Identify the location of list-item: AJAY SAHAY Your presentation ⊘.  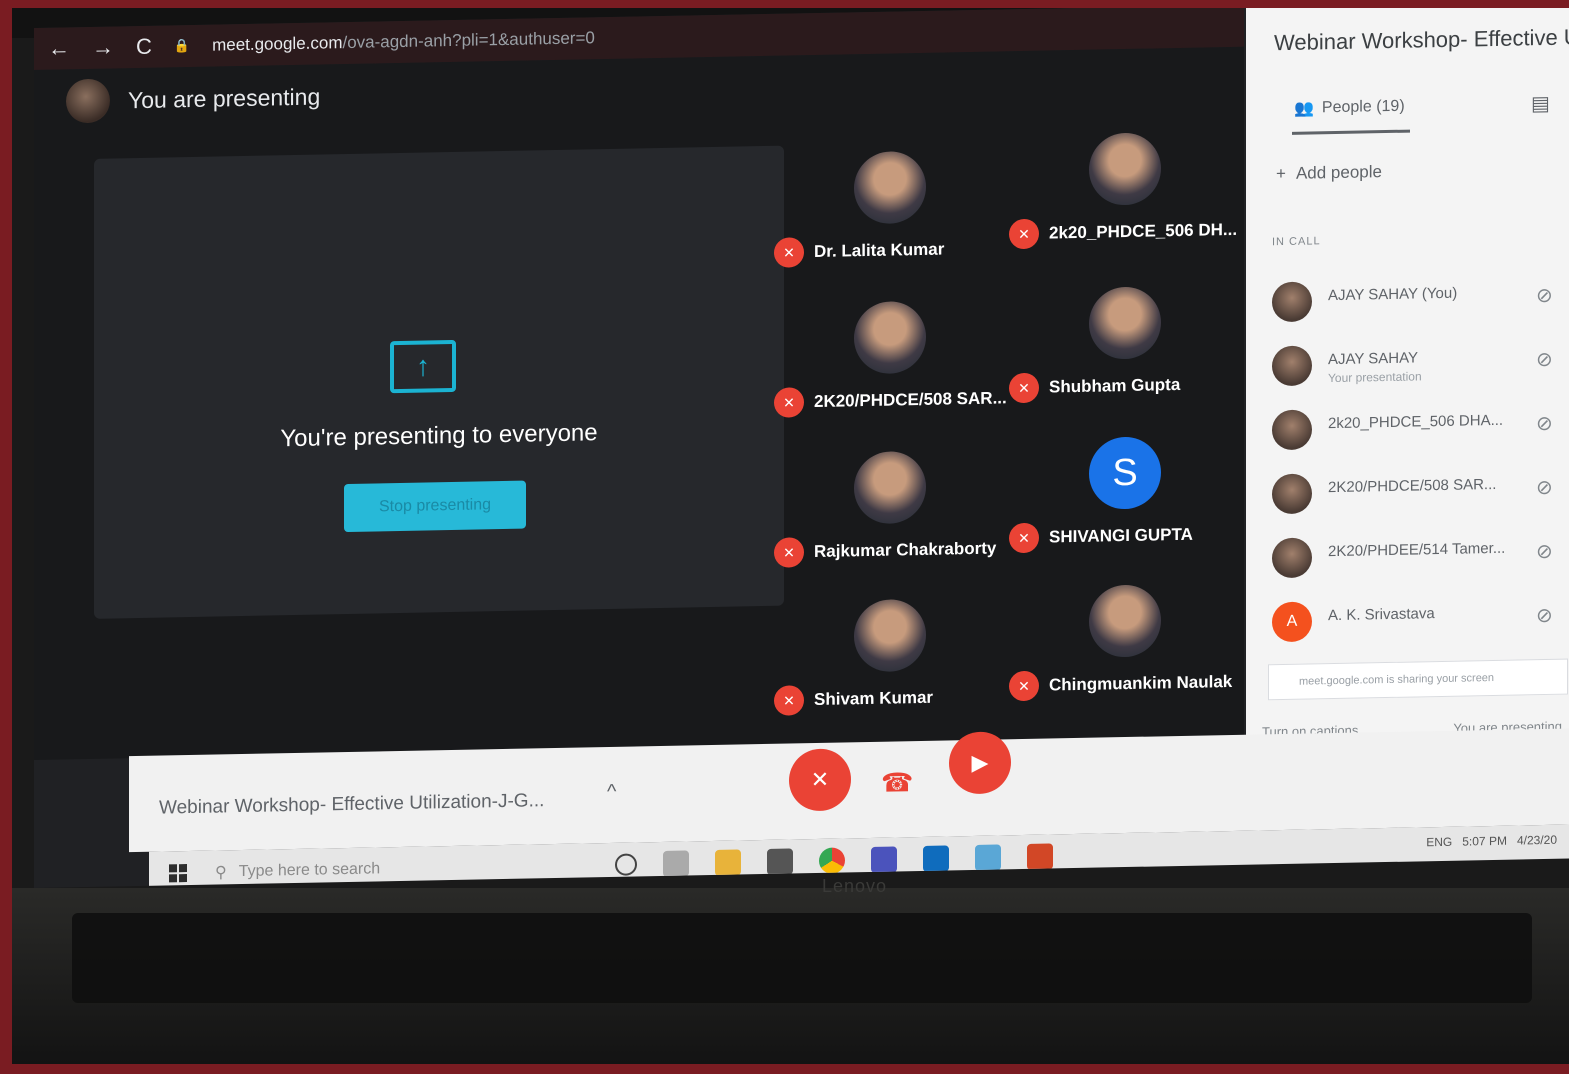
(1417, 366).